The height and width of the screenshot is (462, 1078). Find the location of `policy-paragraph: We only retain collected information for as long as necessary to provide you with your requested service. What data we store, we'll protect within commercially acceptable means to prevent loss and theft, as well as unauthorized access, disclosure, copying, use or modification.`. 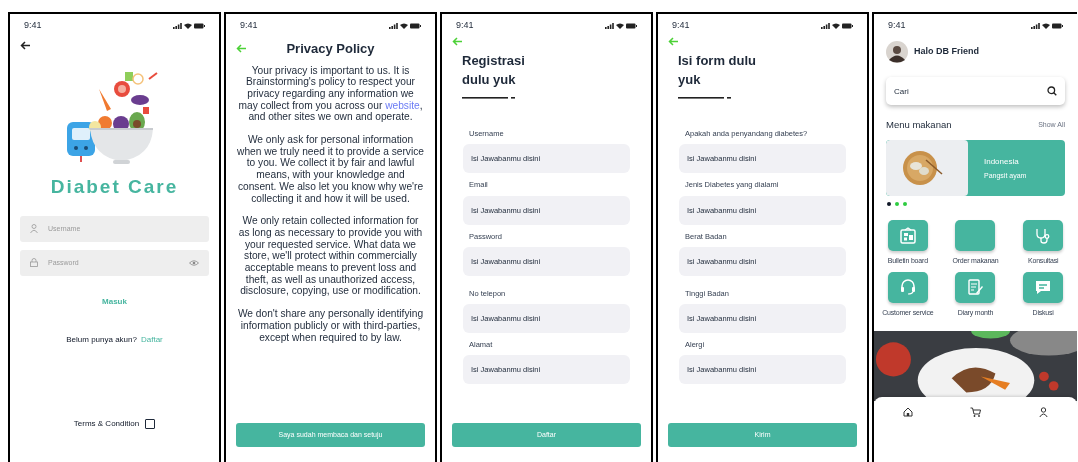

policy-paragraph: We only retain collected information for as long as necessary to provide you with your requested service. What data we store, we'll protect within commercially acceptable means to prevent loss and theft, as well as unauthorized access, disclosure, copying, use or modification. is located at coordinates (330, 256).